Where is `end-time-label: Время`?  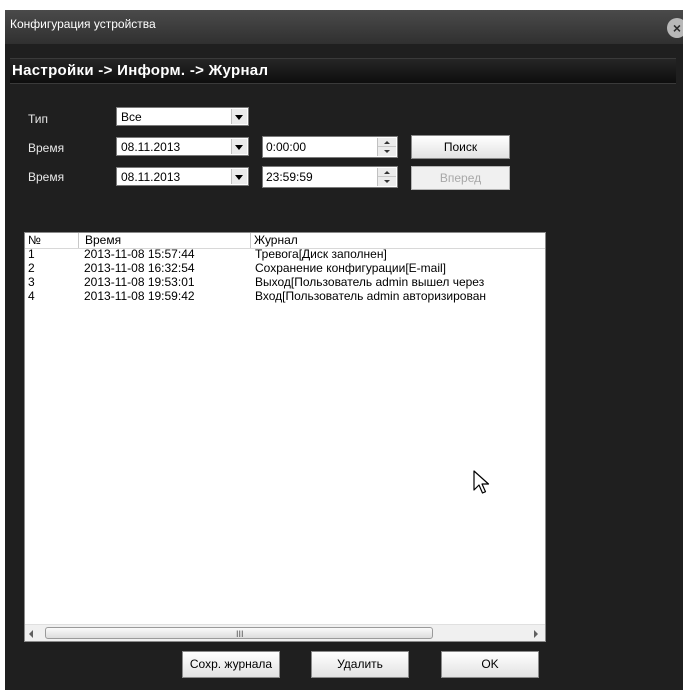 end-time-label: Время is located at coordinates (46, 177).